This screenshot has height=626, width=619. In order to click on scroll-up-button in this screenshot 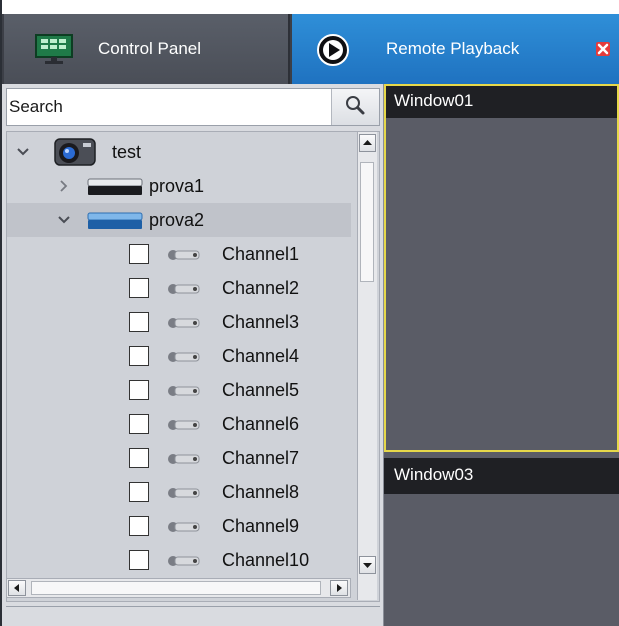, I will do `click(367, 143)`.